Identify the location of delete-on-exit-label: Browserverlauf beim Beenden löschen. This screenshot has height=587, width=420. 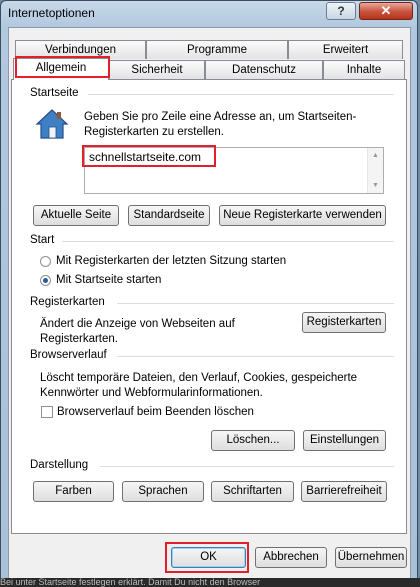
(155, 412).